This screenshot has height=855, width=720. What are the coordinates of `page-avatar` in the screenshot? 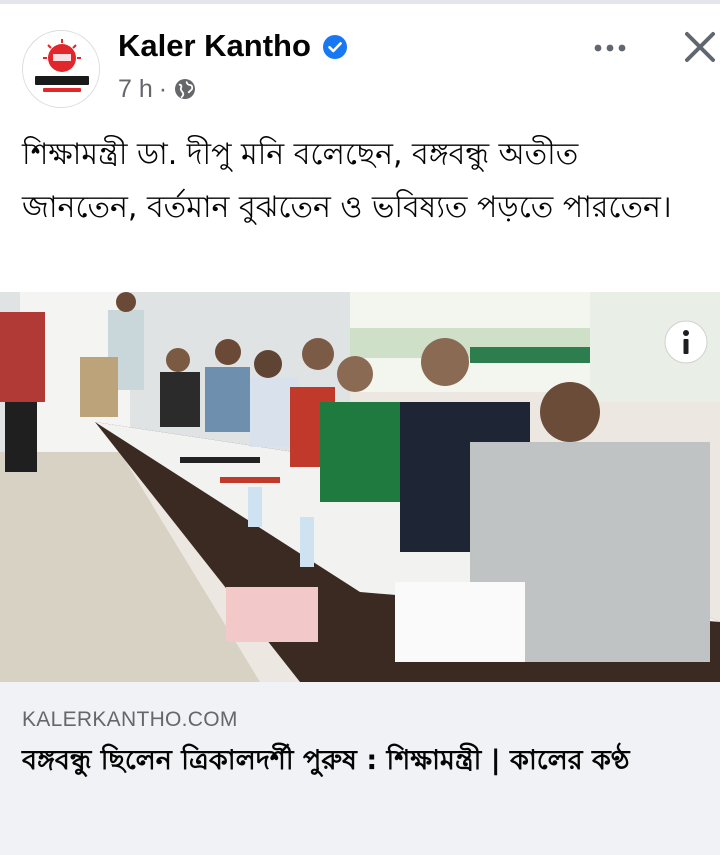 It's located at (61, 69).